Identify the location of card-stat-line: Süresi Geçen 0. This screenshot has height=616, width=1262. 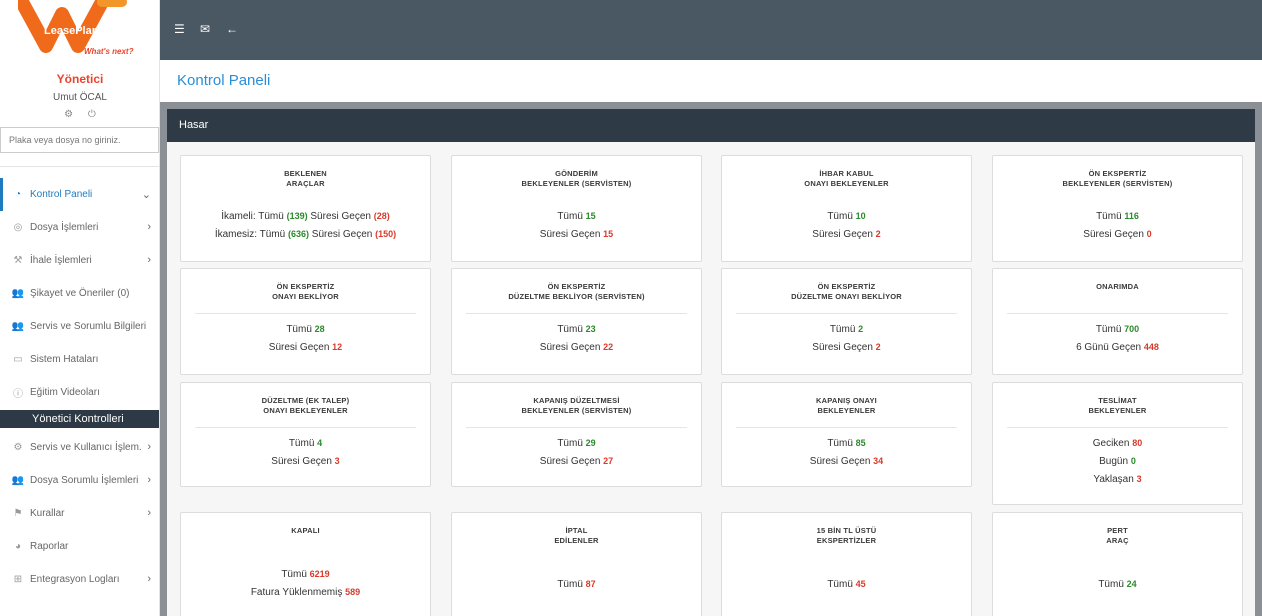
(1117, 234).